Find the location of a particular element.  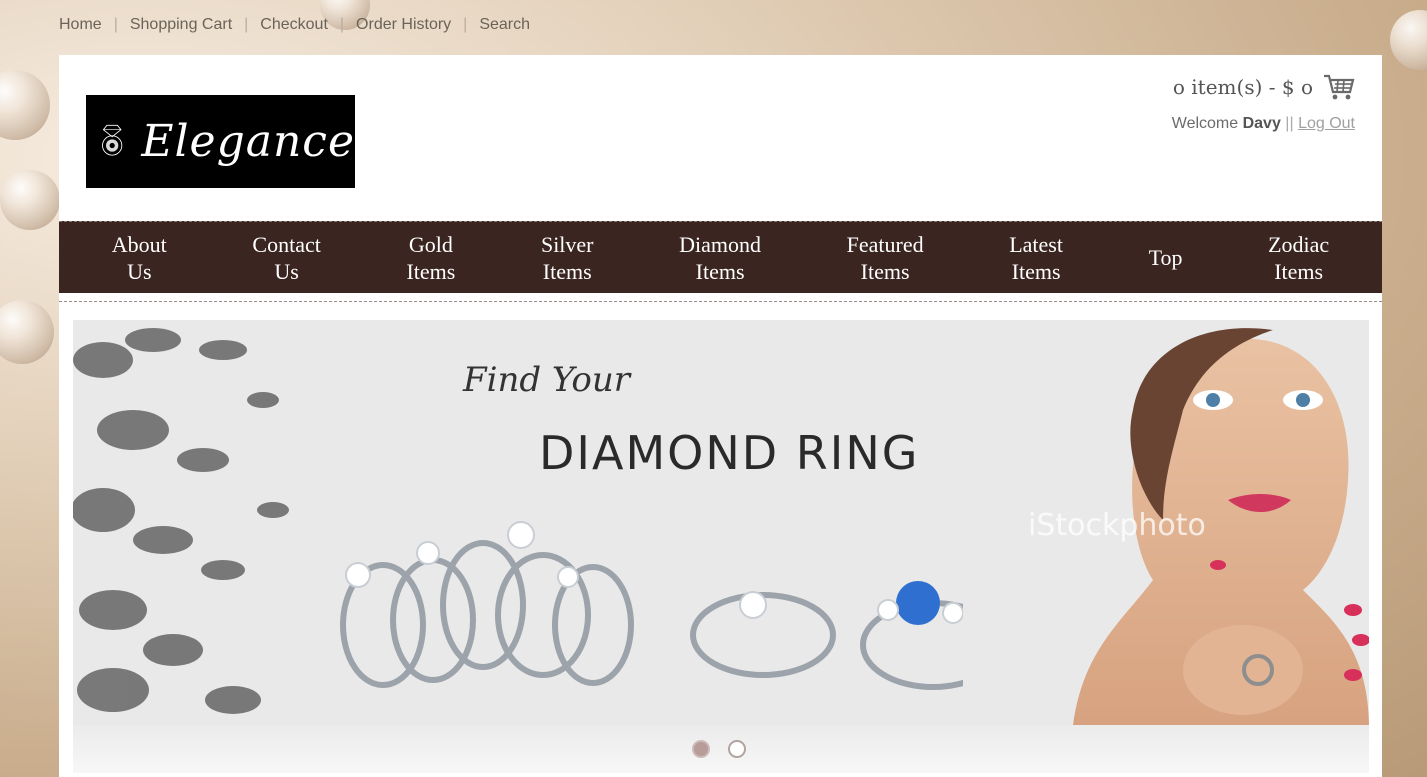

nav-diamond-items: Diamond Items is located at coordinates (720, 258).